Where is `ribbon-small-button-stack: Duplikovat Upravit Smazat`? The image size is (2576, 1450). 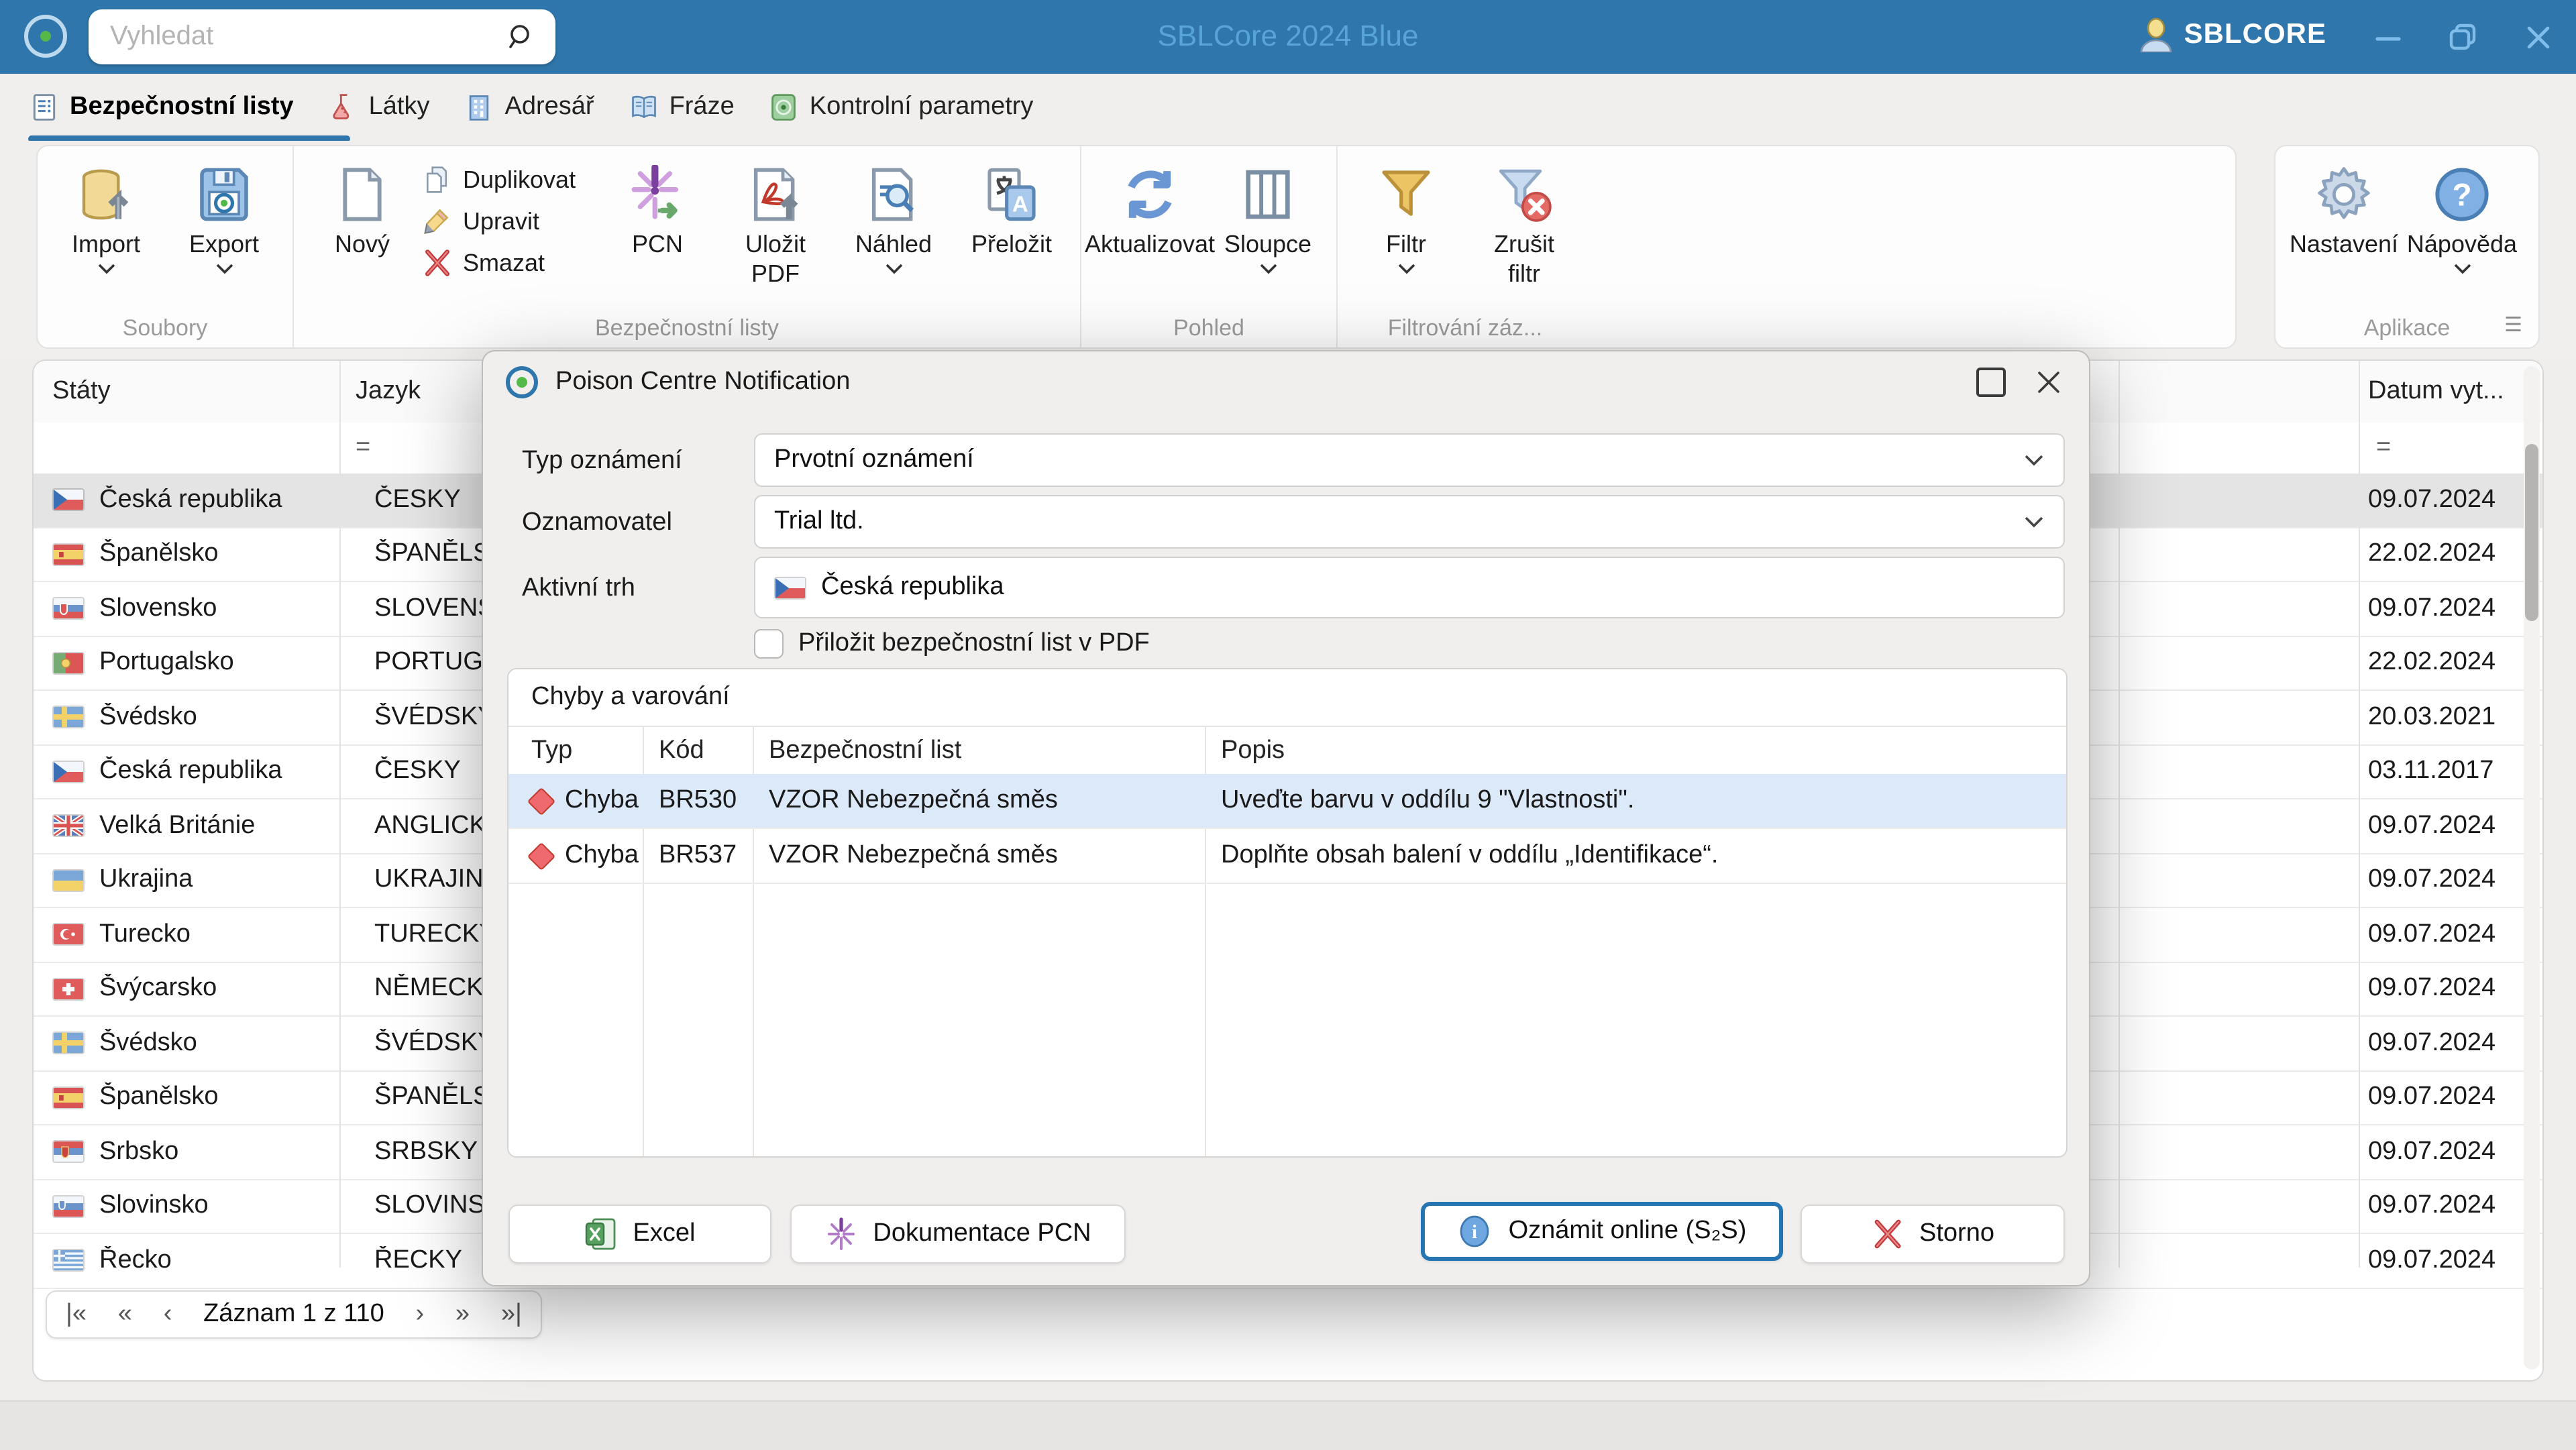 ribbon-small-button-stack: Duplikovat Upravit Smazat is located at coordinates (510, 216).